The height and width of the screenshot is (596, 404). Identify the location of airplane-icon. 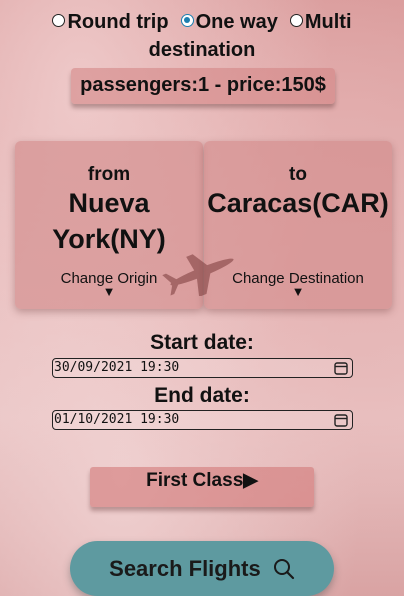
(198, 275).